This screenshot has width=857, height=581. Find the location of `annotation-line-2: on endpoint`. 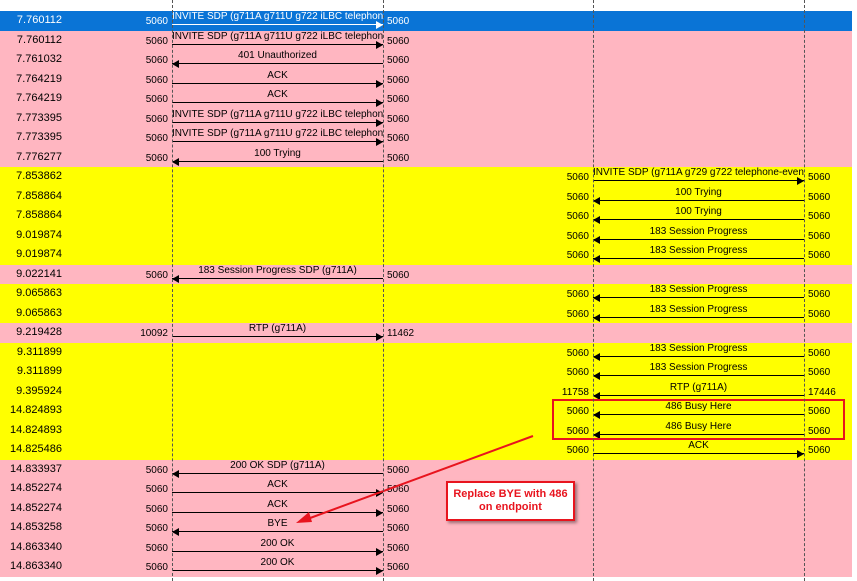

annotation-line-2: on endpoint is located at coordinates (510, 507).